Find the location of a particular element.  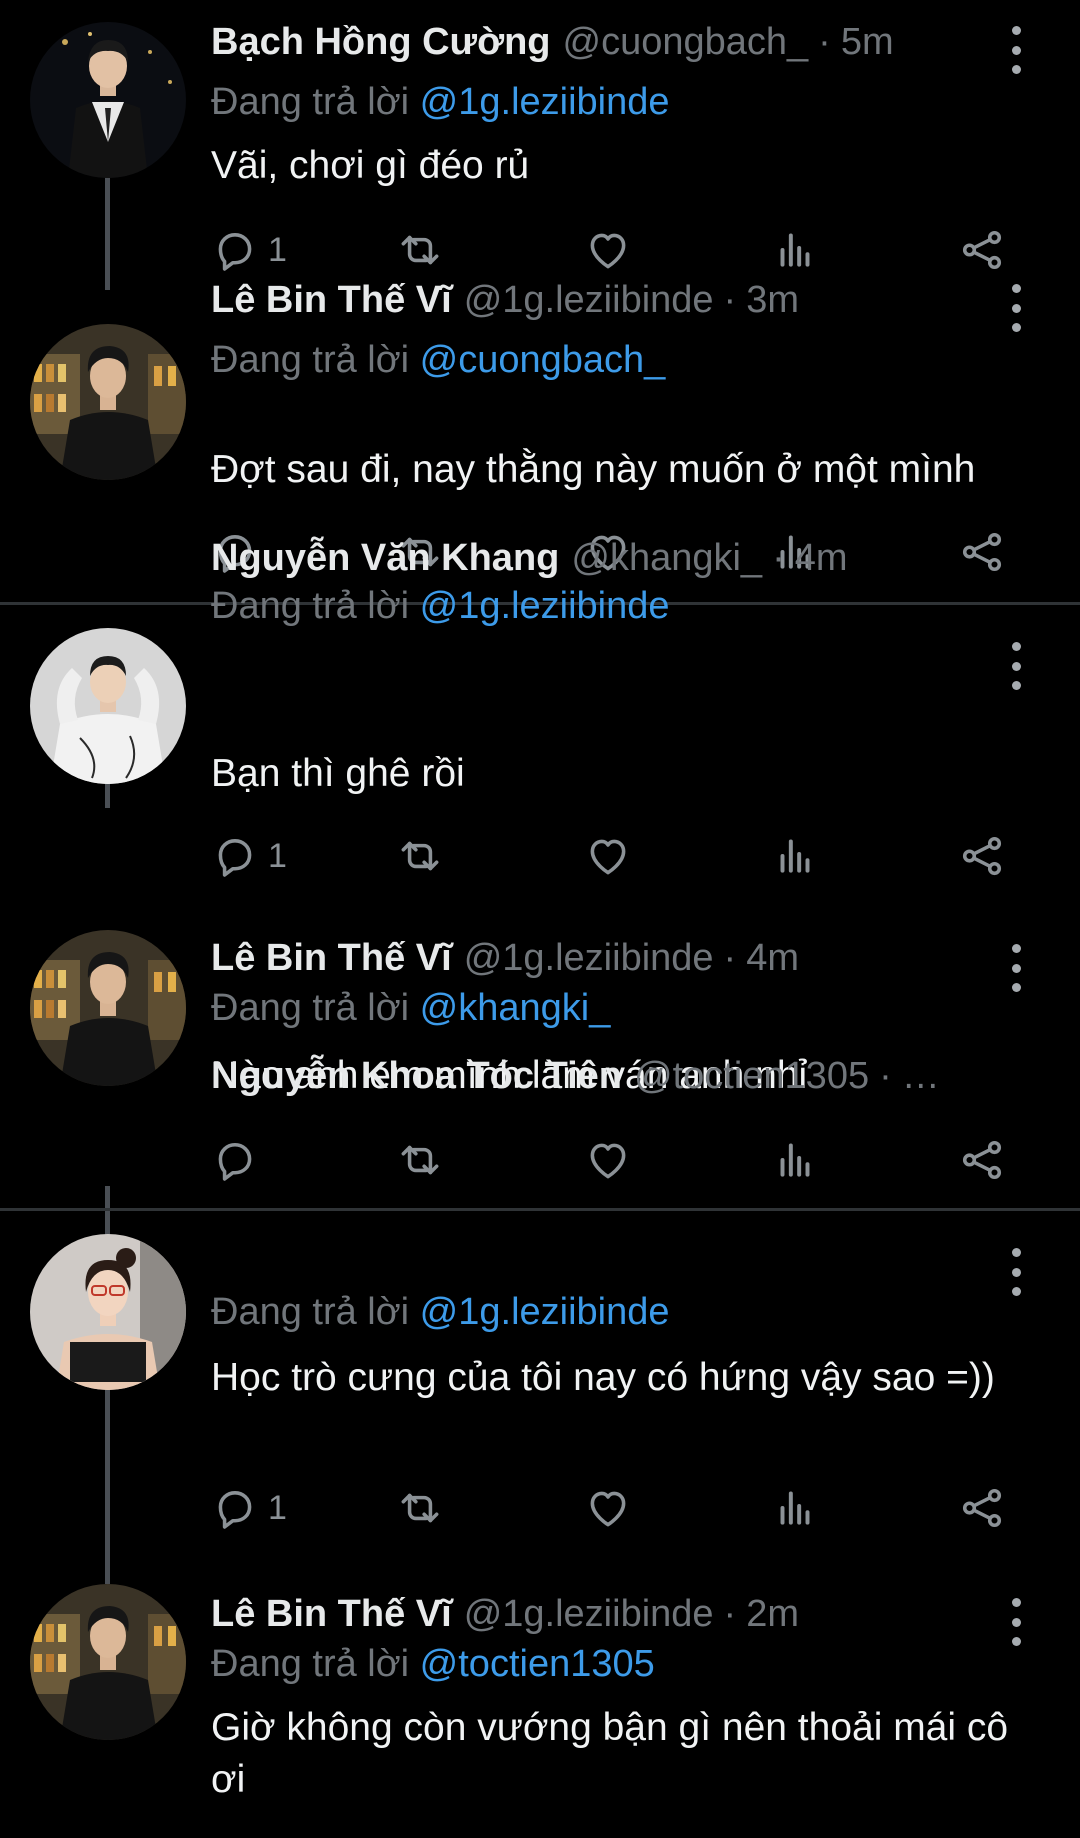

tweet-header: Lê Bin Thế Vĩ @1g.leziibinde · 3m is located at coordinates (585, 300).